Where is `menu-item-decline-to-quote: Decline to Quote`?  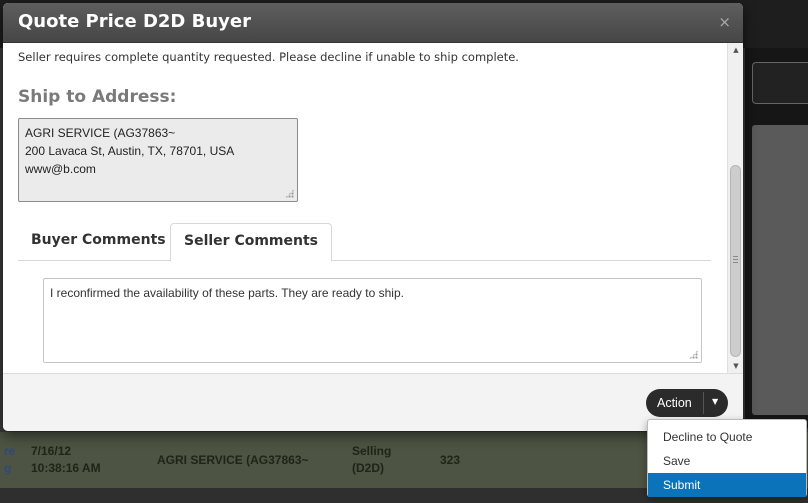
menu-item-decline-to-quote: Decline to Quote is located at coordinates (727, 437).